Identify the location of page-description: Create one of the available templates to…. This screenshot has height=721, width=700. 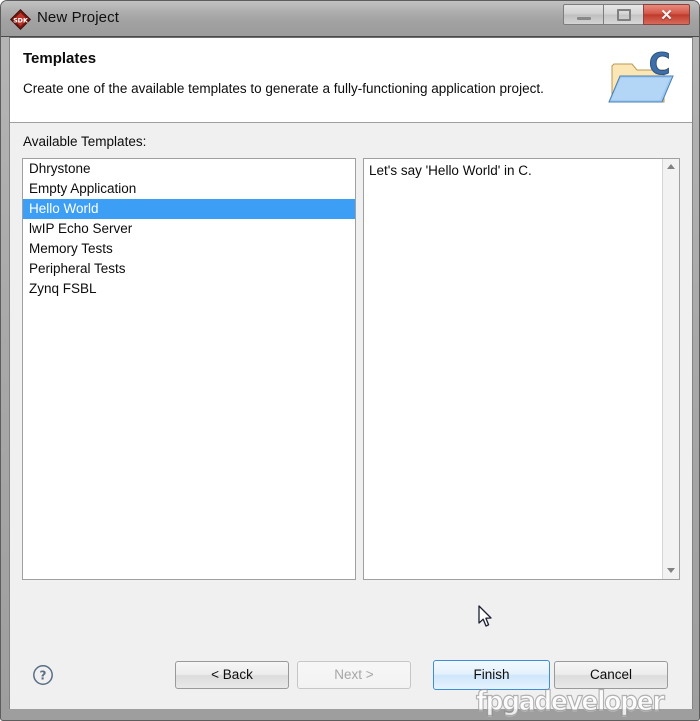
(283, 88).